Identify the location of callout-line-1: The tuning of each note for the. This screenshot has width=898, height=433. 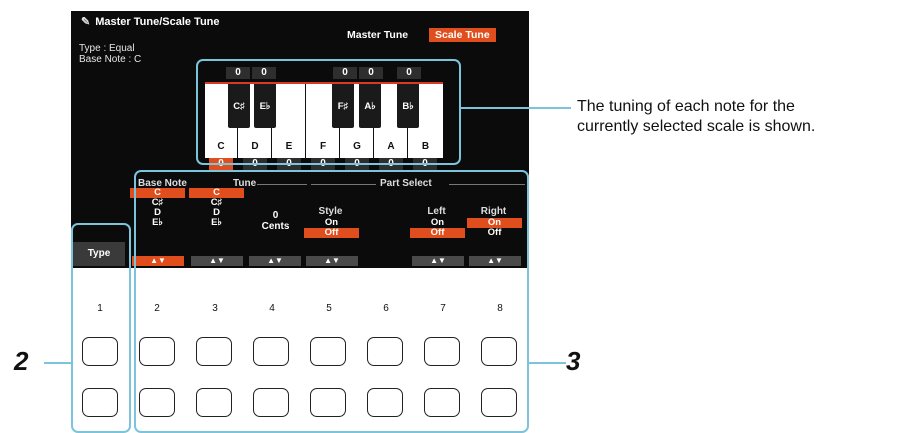
(686, 106).